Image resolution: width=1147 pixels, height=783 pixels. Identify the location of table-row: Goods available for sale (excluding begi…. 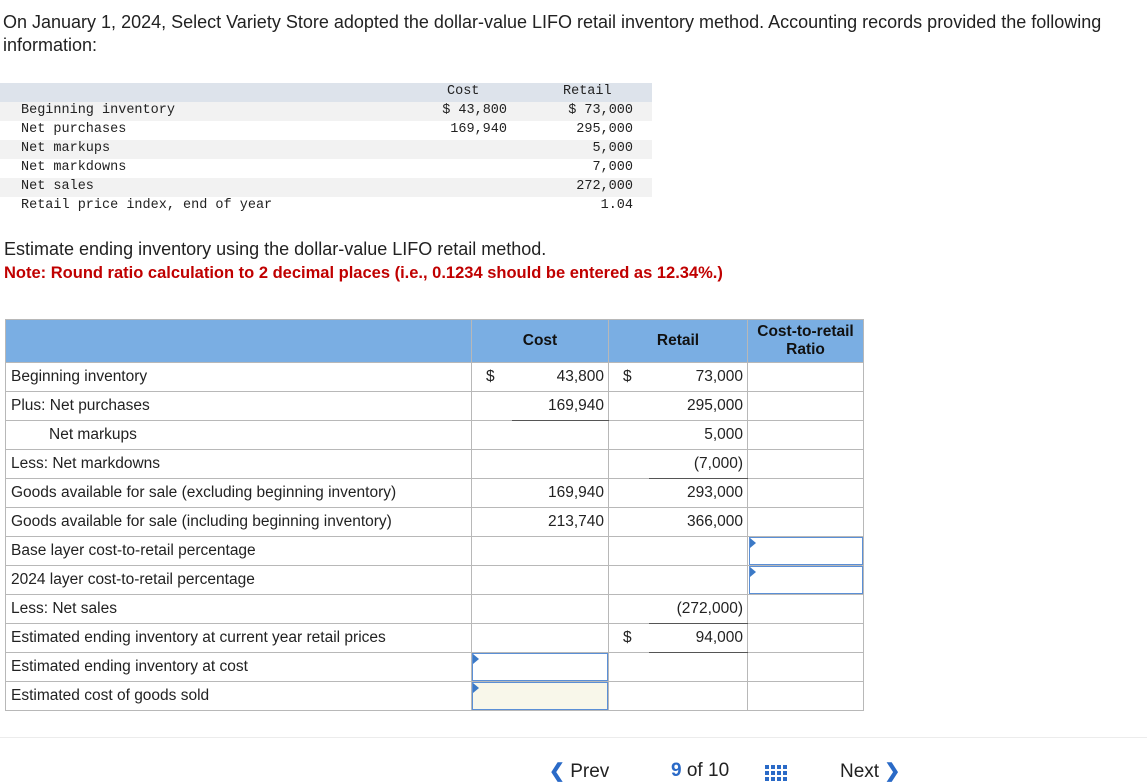
(434, 493).